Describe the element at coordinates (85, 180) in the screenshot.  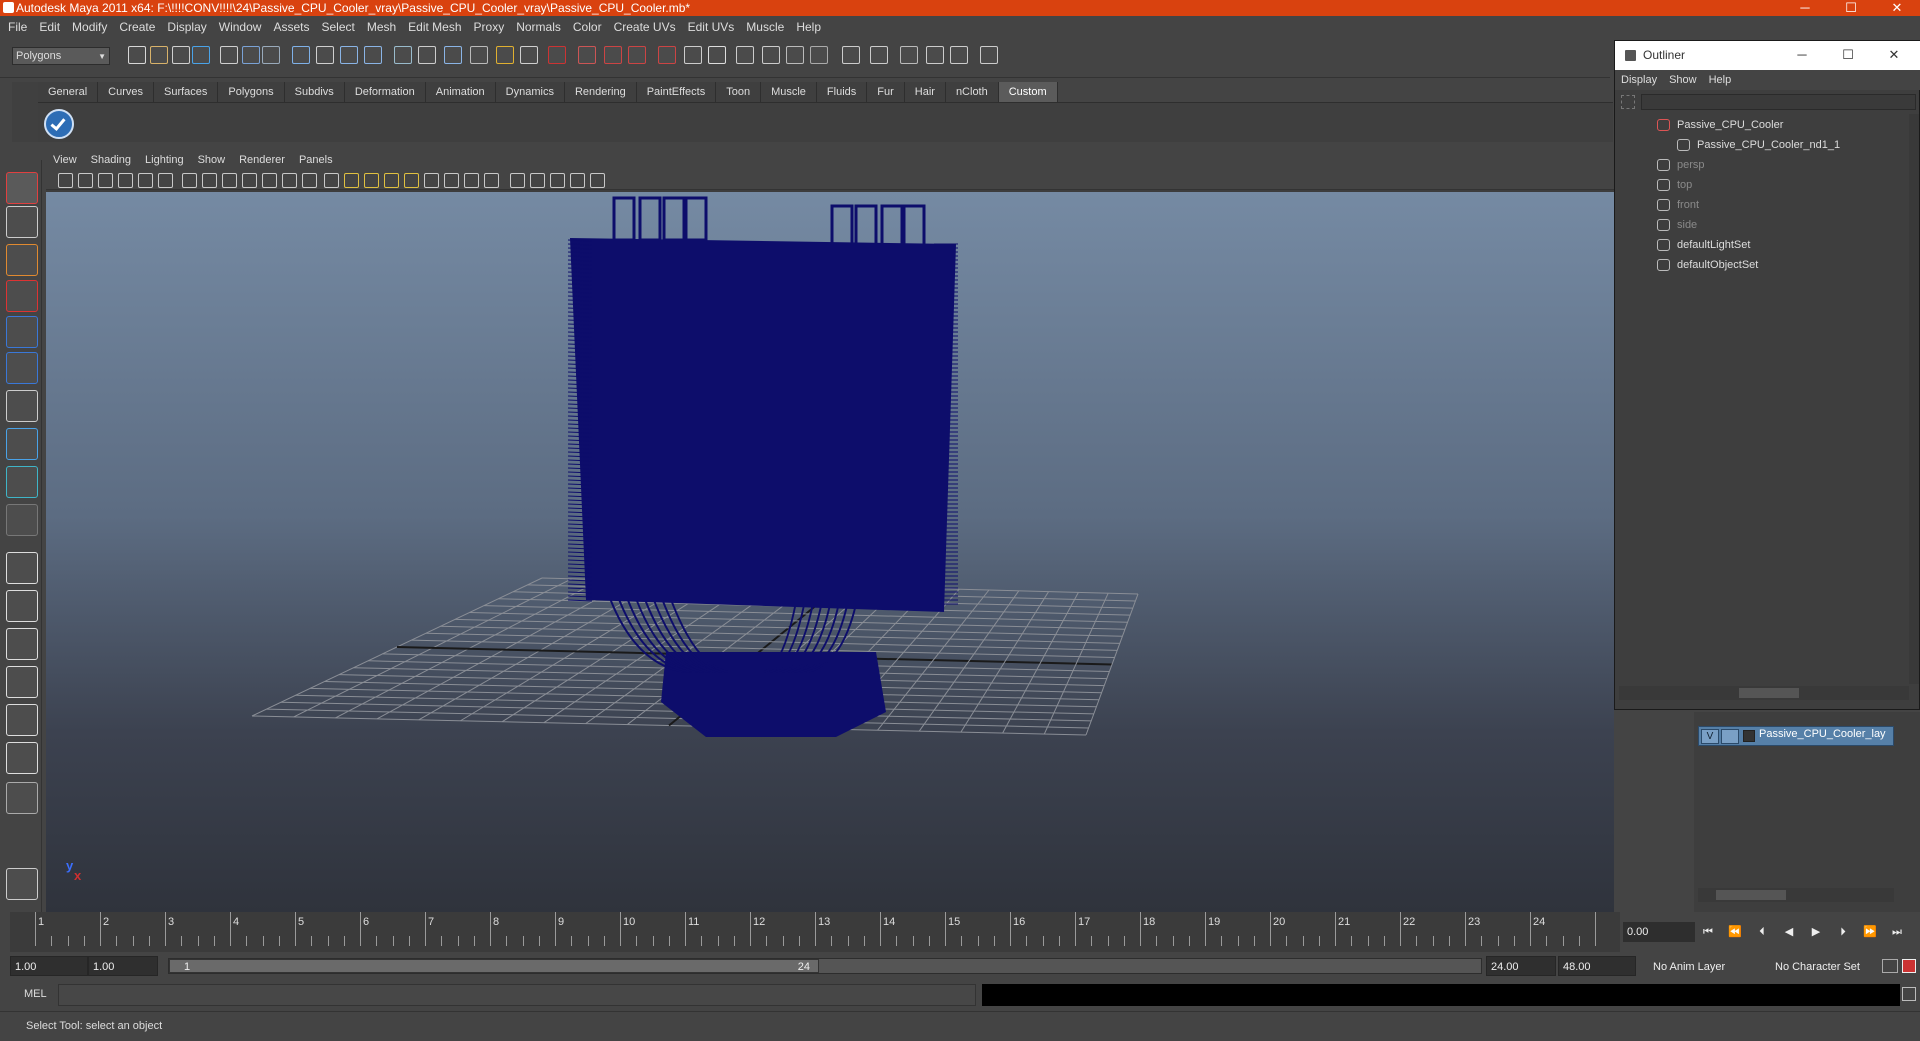
I see `viewport-tool-1-icon` at that location.